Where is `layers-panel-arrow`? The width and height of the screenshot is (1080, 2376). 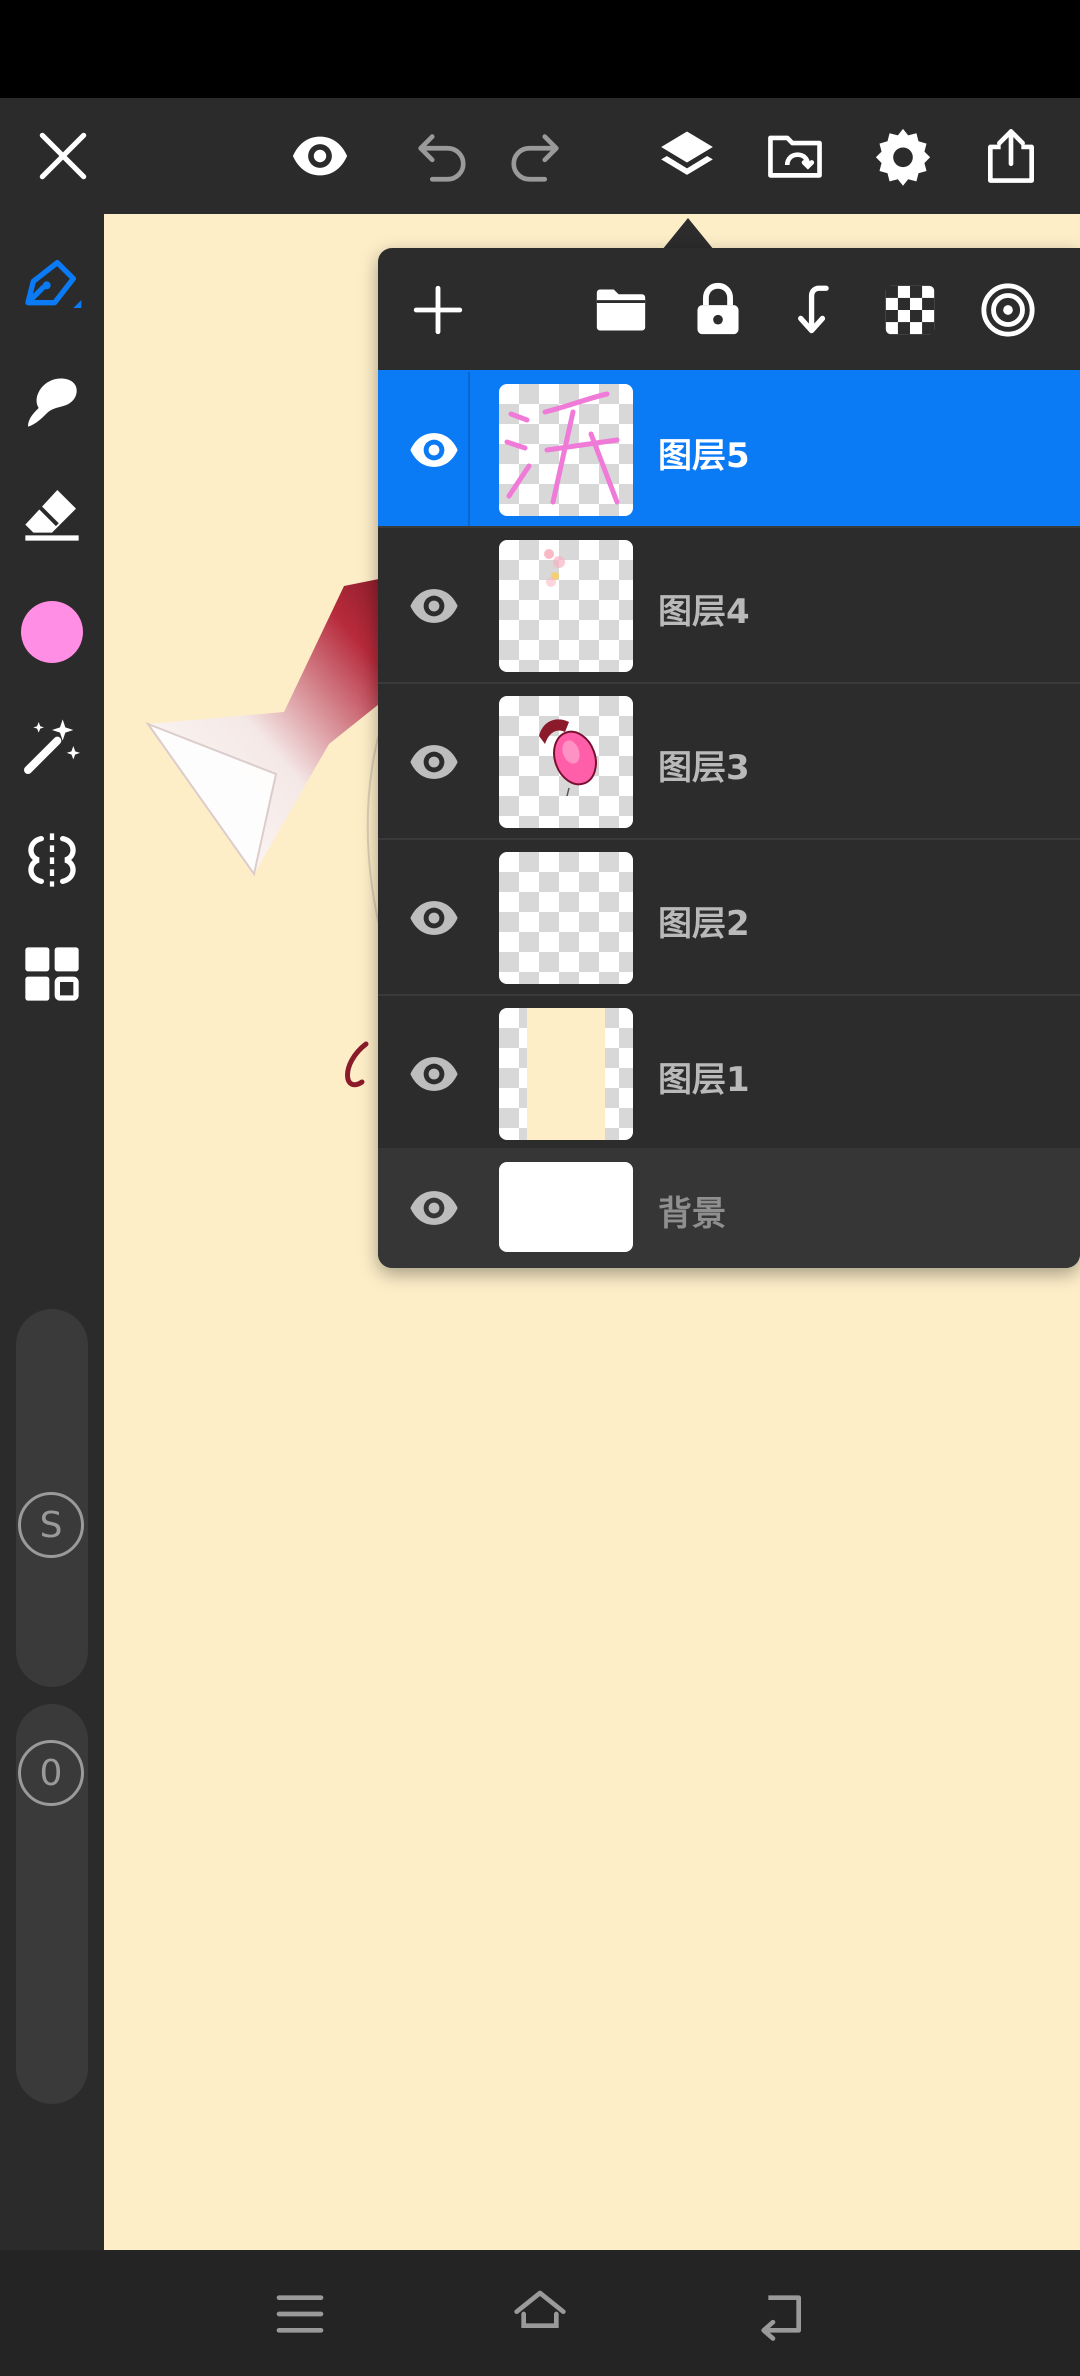
layers-panel-arrow is located at coordinates (688, 234).